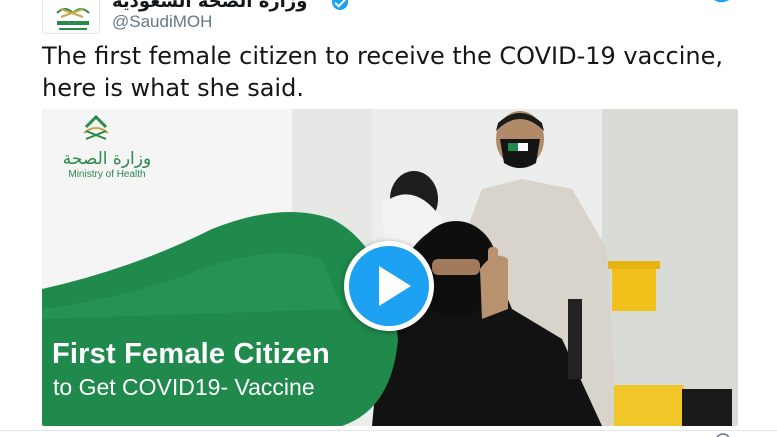 This screenshot has height=437, width=777. I want to click on tweet-divider, so click(388, 430).